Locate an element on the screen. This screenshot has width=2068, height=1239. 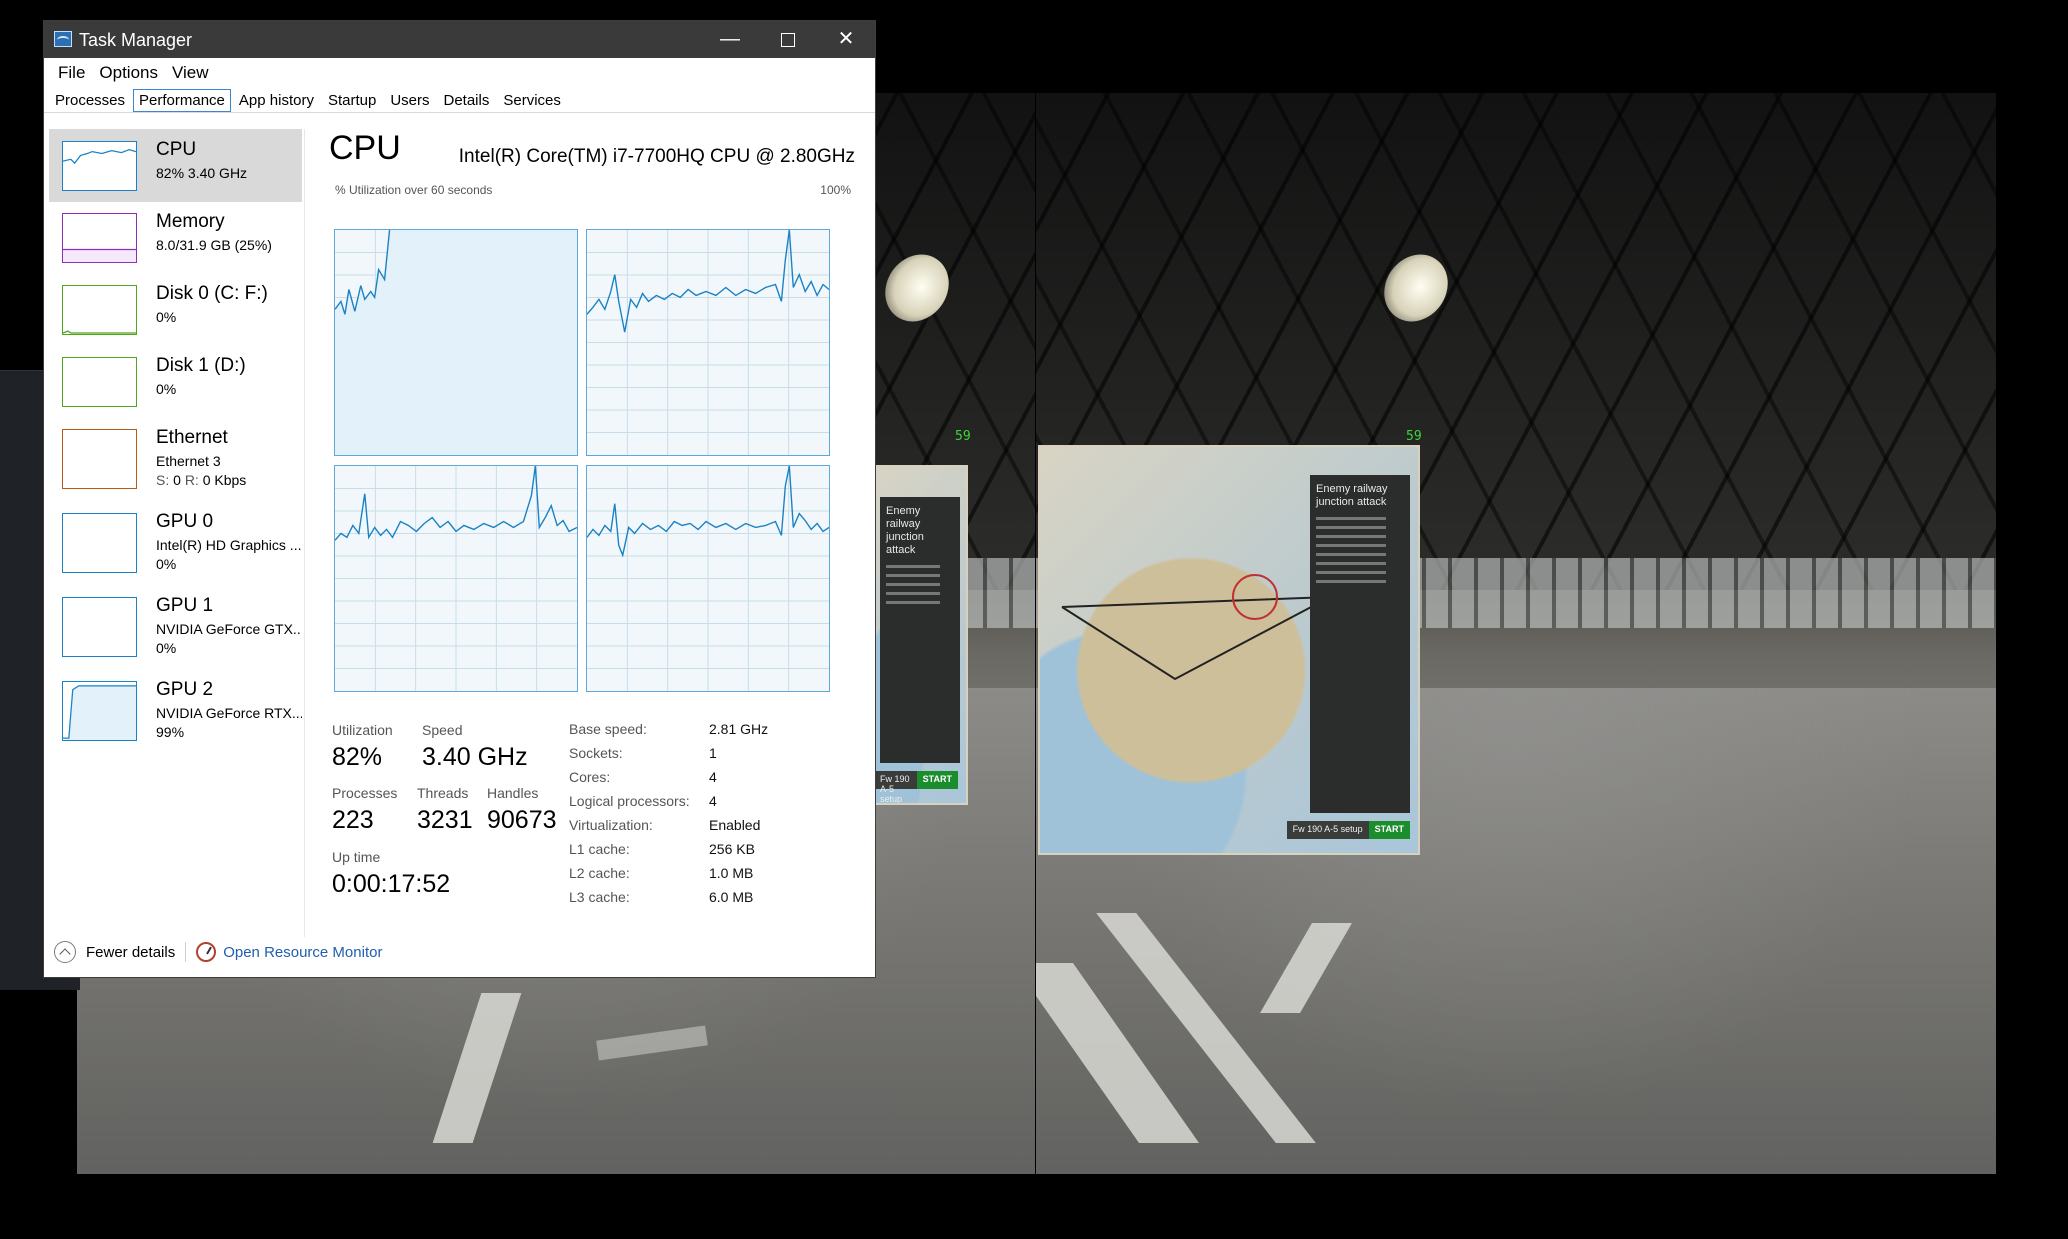
stat-value: 223 is located at coordinates (353, 820).